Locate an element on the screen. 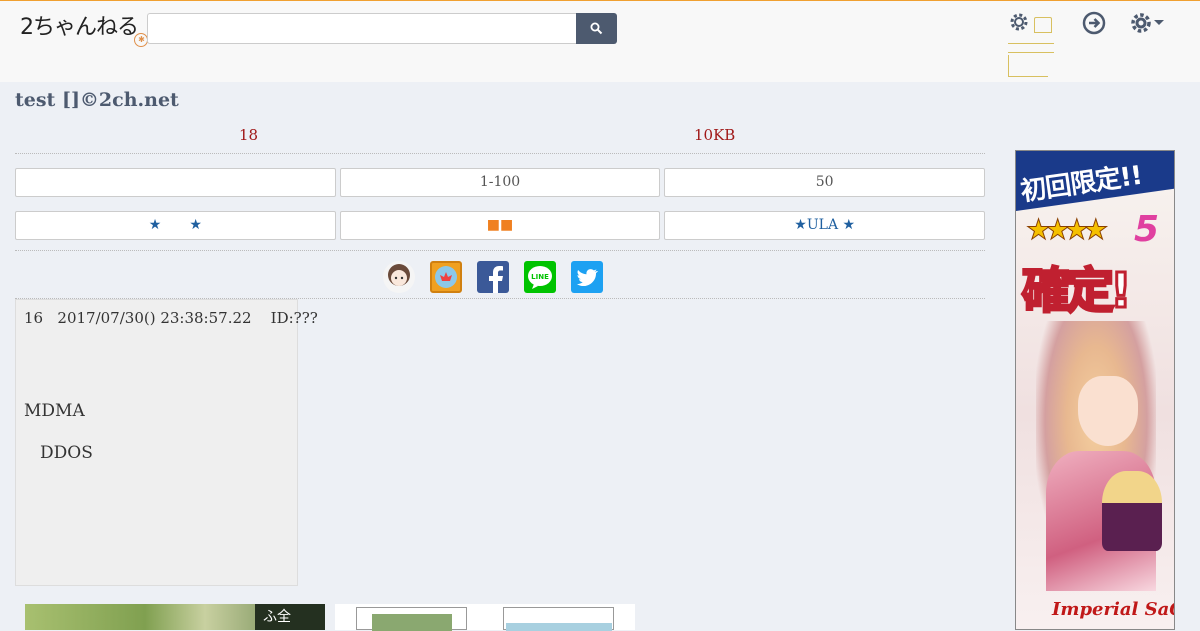  thread-size: 10KB is located at coordinates (715, 135).